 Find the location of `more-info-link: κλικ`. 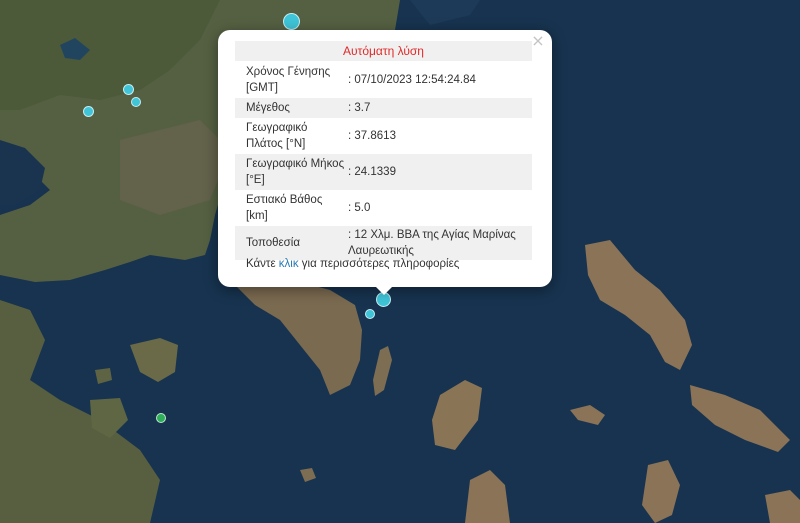

more-info-link: κλικ is located at coordinates (289, 264).